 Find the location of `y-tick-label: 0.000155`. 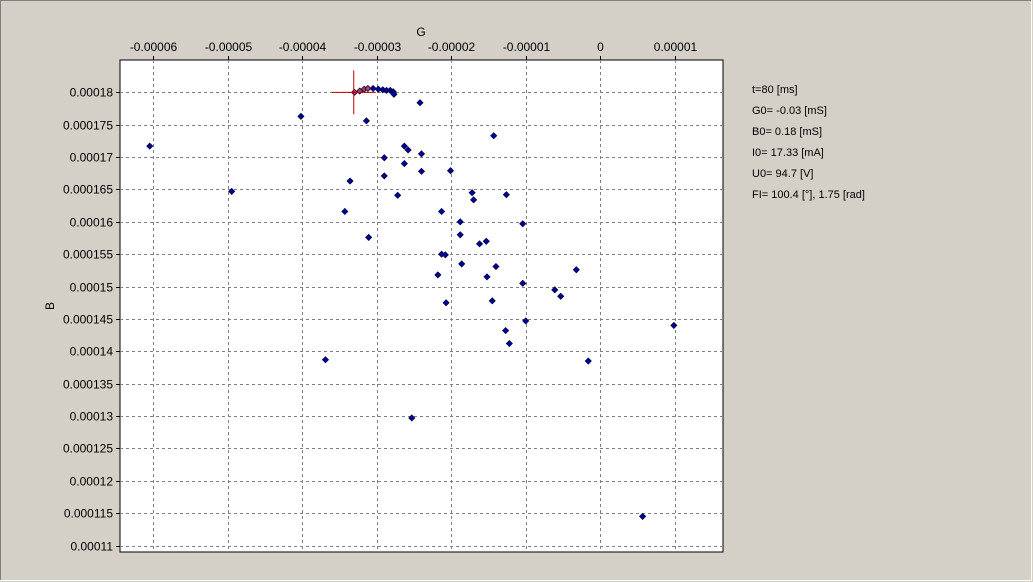

y-tick-label: 0.000155 is located at coordinates (88, 255).